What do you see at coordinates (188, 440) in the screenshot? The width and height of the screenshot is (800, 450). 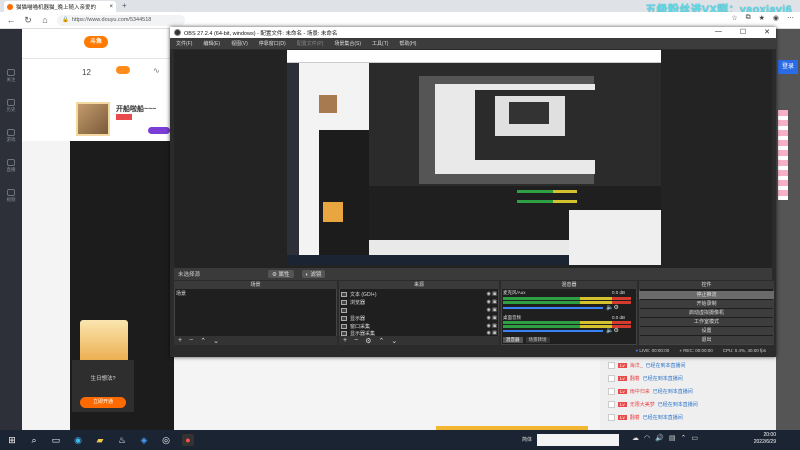 I see `record-app-icon: ●` at bounding box center [188, 440].